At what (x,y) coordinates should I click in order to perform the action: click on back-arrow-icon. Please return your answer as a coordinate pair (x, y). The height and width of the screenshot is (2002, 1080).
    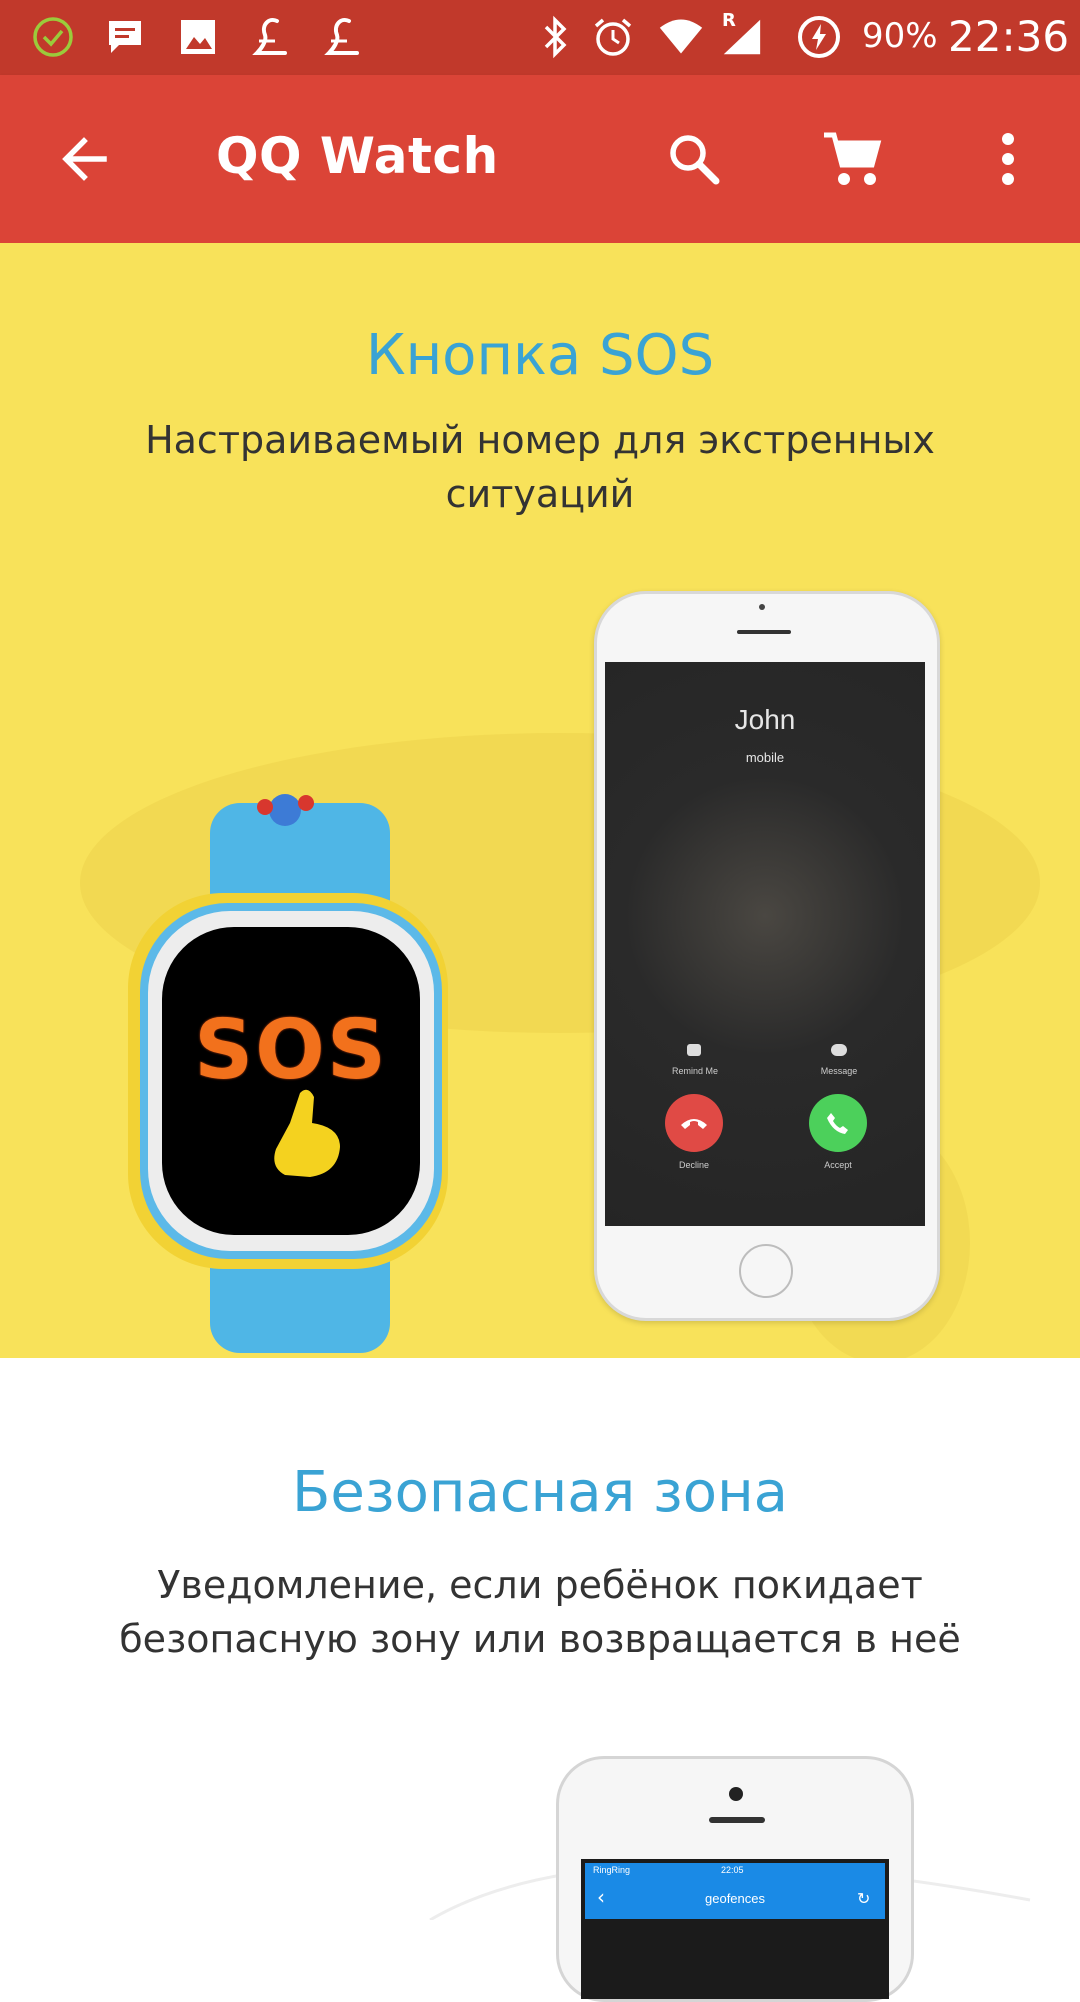
    Looking at the image, I should click on (84, 159).